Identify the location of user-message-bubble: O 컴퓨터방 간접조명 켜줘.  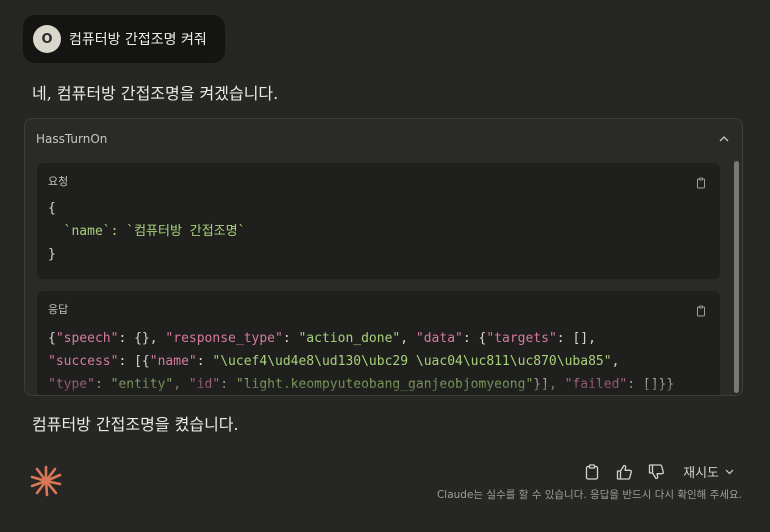
(124, 39).